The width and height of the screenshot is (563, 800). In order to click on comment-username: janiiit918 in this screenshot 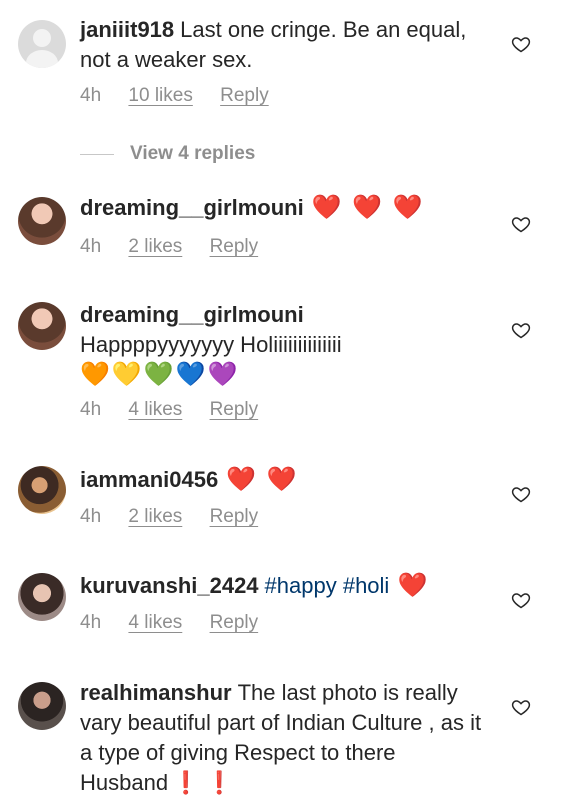, I will do `click(127, 29)`.